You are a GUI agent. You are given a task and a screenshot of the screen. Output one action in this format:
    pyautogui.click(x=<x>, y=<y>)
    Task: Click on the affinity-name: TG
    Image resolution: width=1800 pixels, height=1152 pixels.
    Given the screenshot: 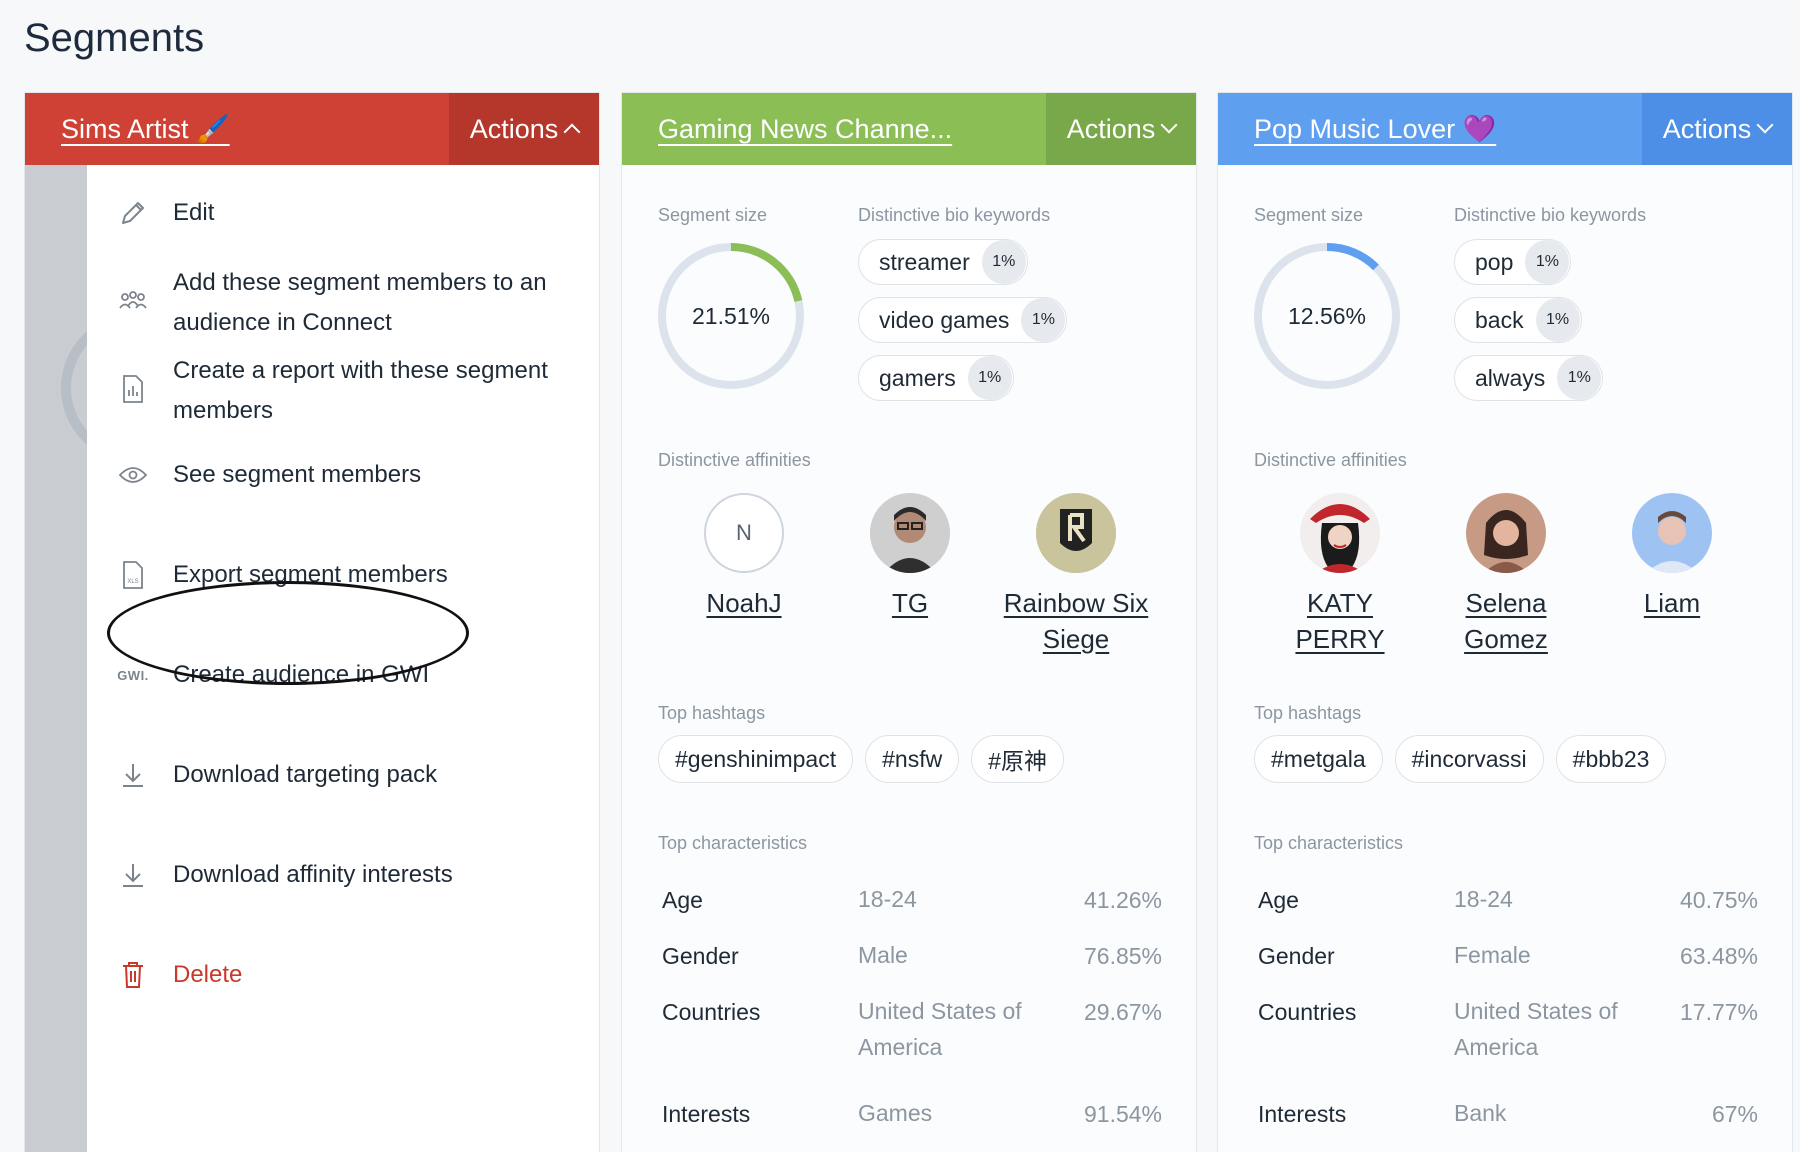 What is the action you would take?
    pyautogui.click(x=910, y=603)
    